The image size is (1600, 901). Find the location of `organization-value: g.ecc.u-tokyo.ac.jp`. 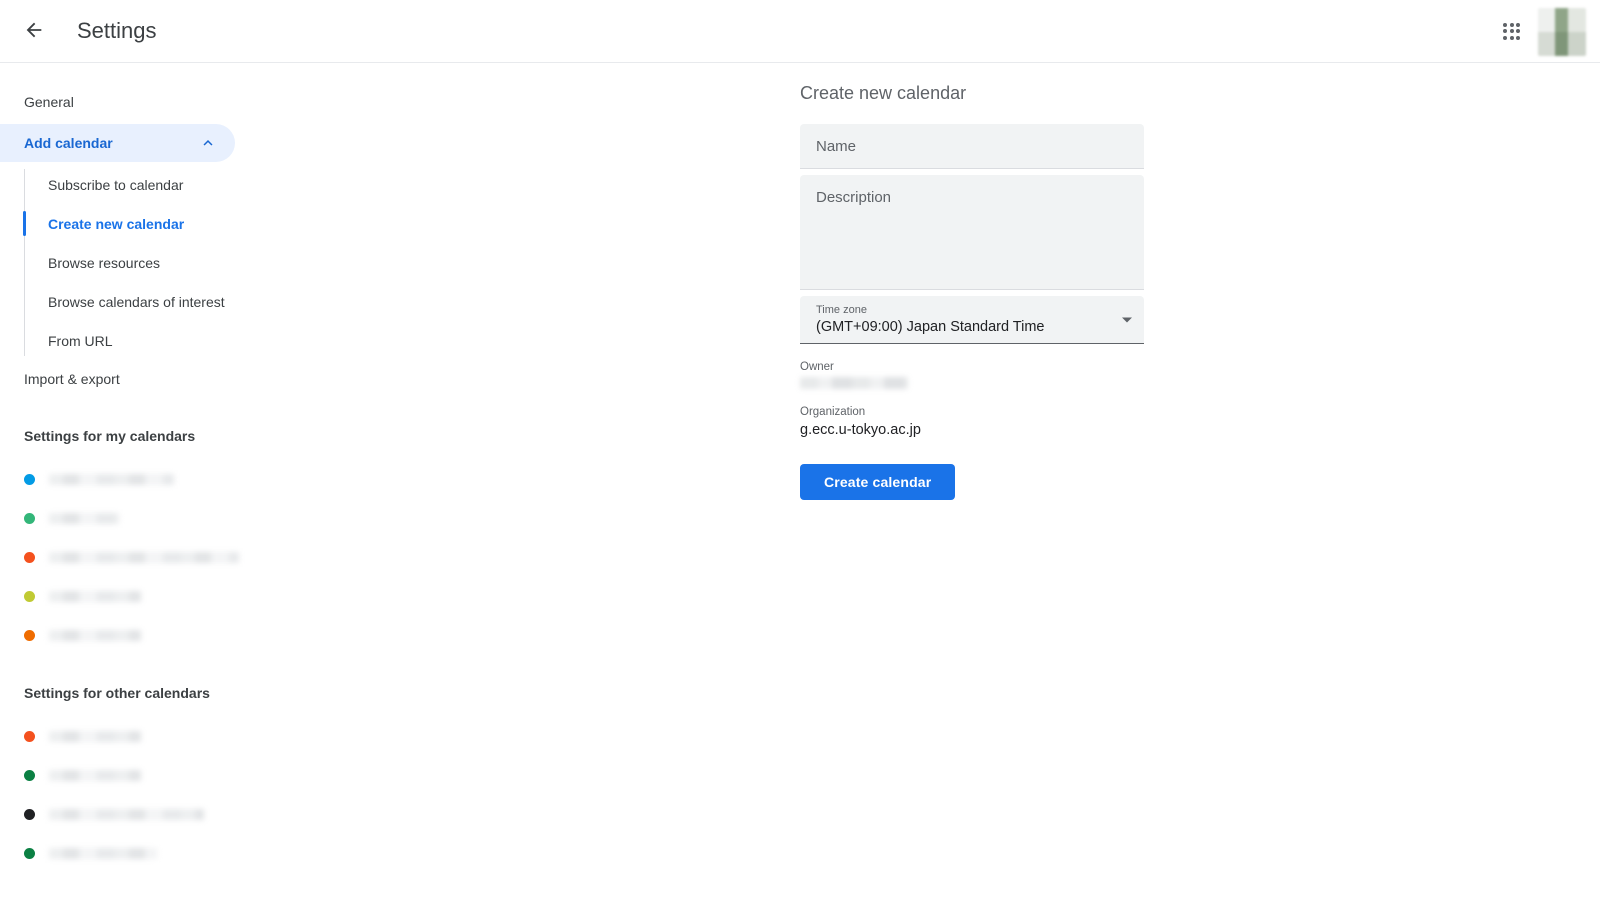

organization-value: g.ecc.u-tokyo.ac.jp is located at coordinates (860, 430).